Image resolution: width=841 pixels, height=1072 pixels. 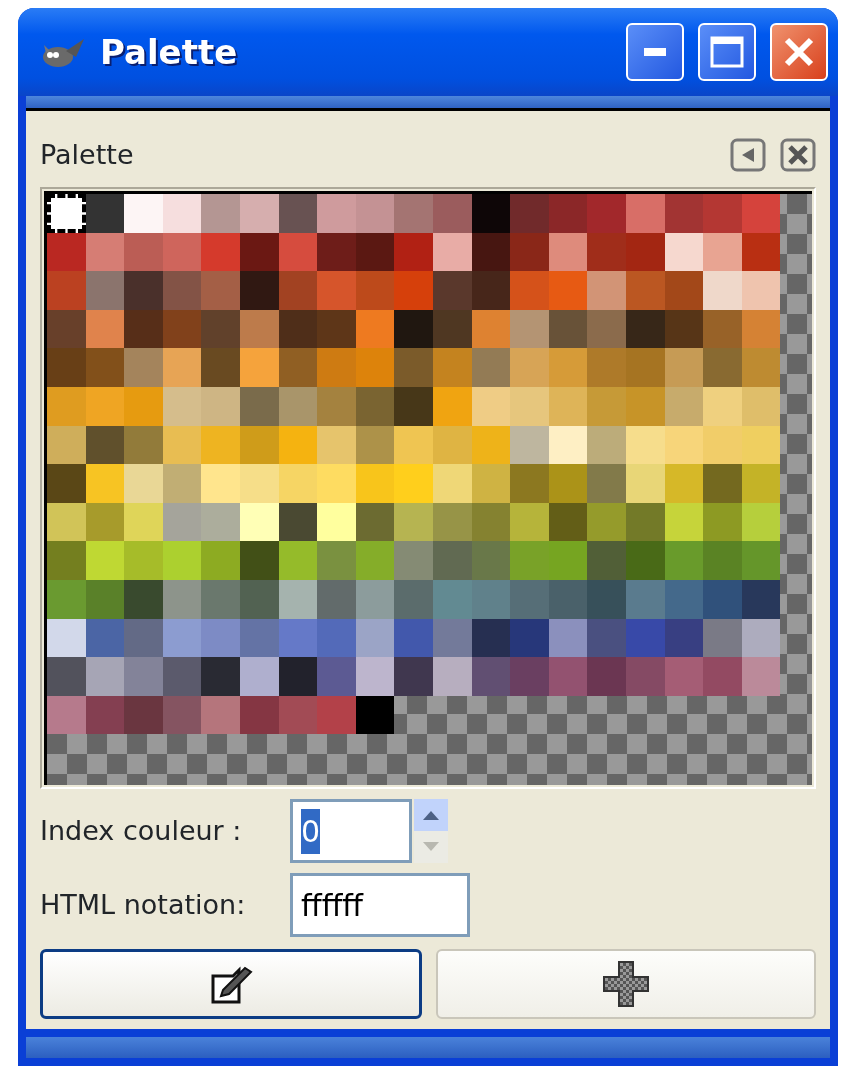 I want to click on field-label: HTML notation:, so click(x=143, y=904).